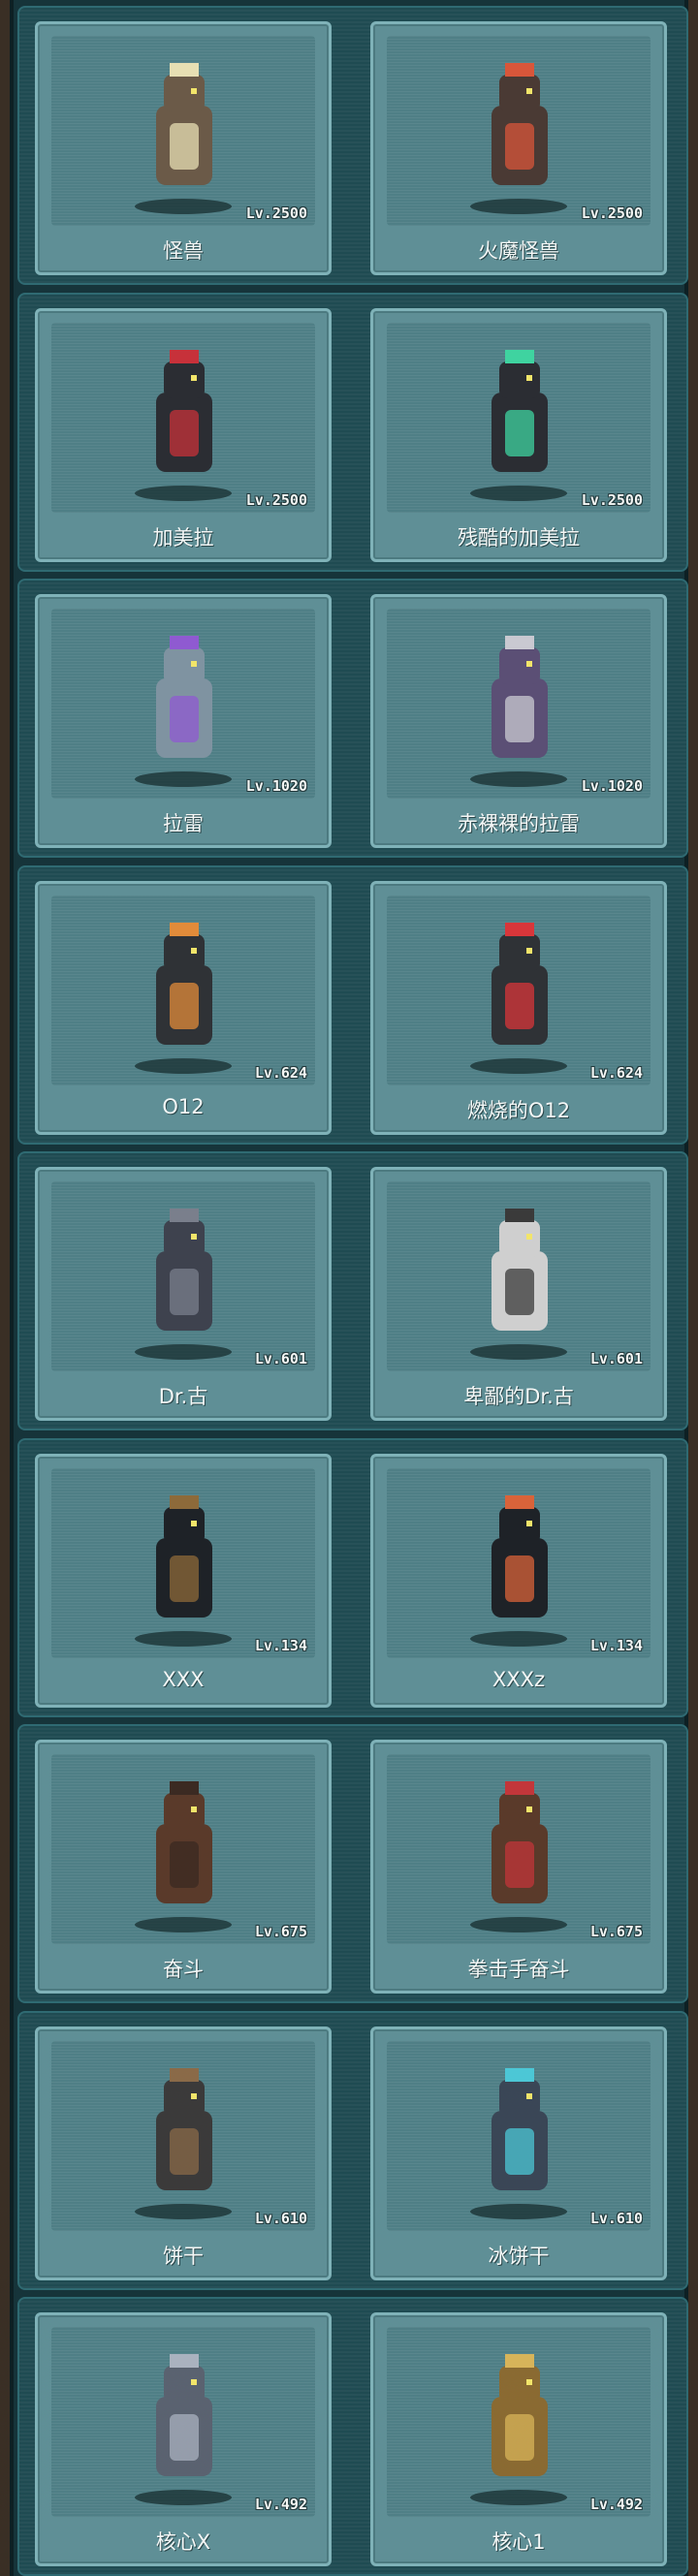  I want to click on naked-shark-sprite, so click(520, 697).